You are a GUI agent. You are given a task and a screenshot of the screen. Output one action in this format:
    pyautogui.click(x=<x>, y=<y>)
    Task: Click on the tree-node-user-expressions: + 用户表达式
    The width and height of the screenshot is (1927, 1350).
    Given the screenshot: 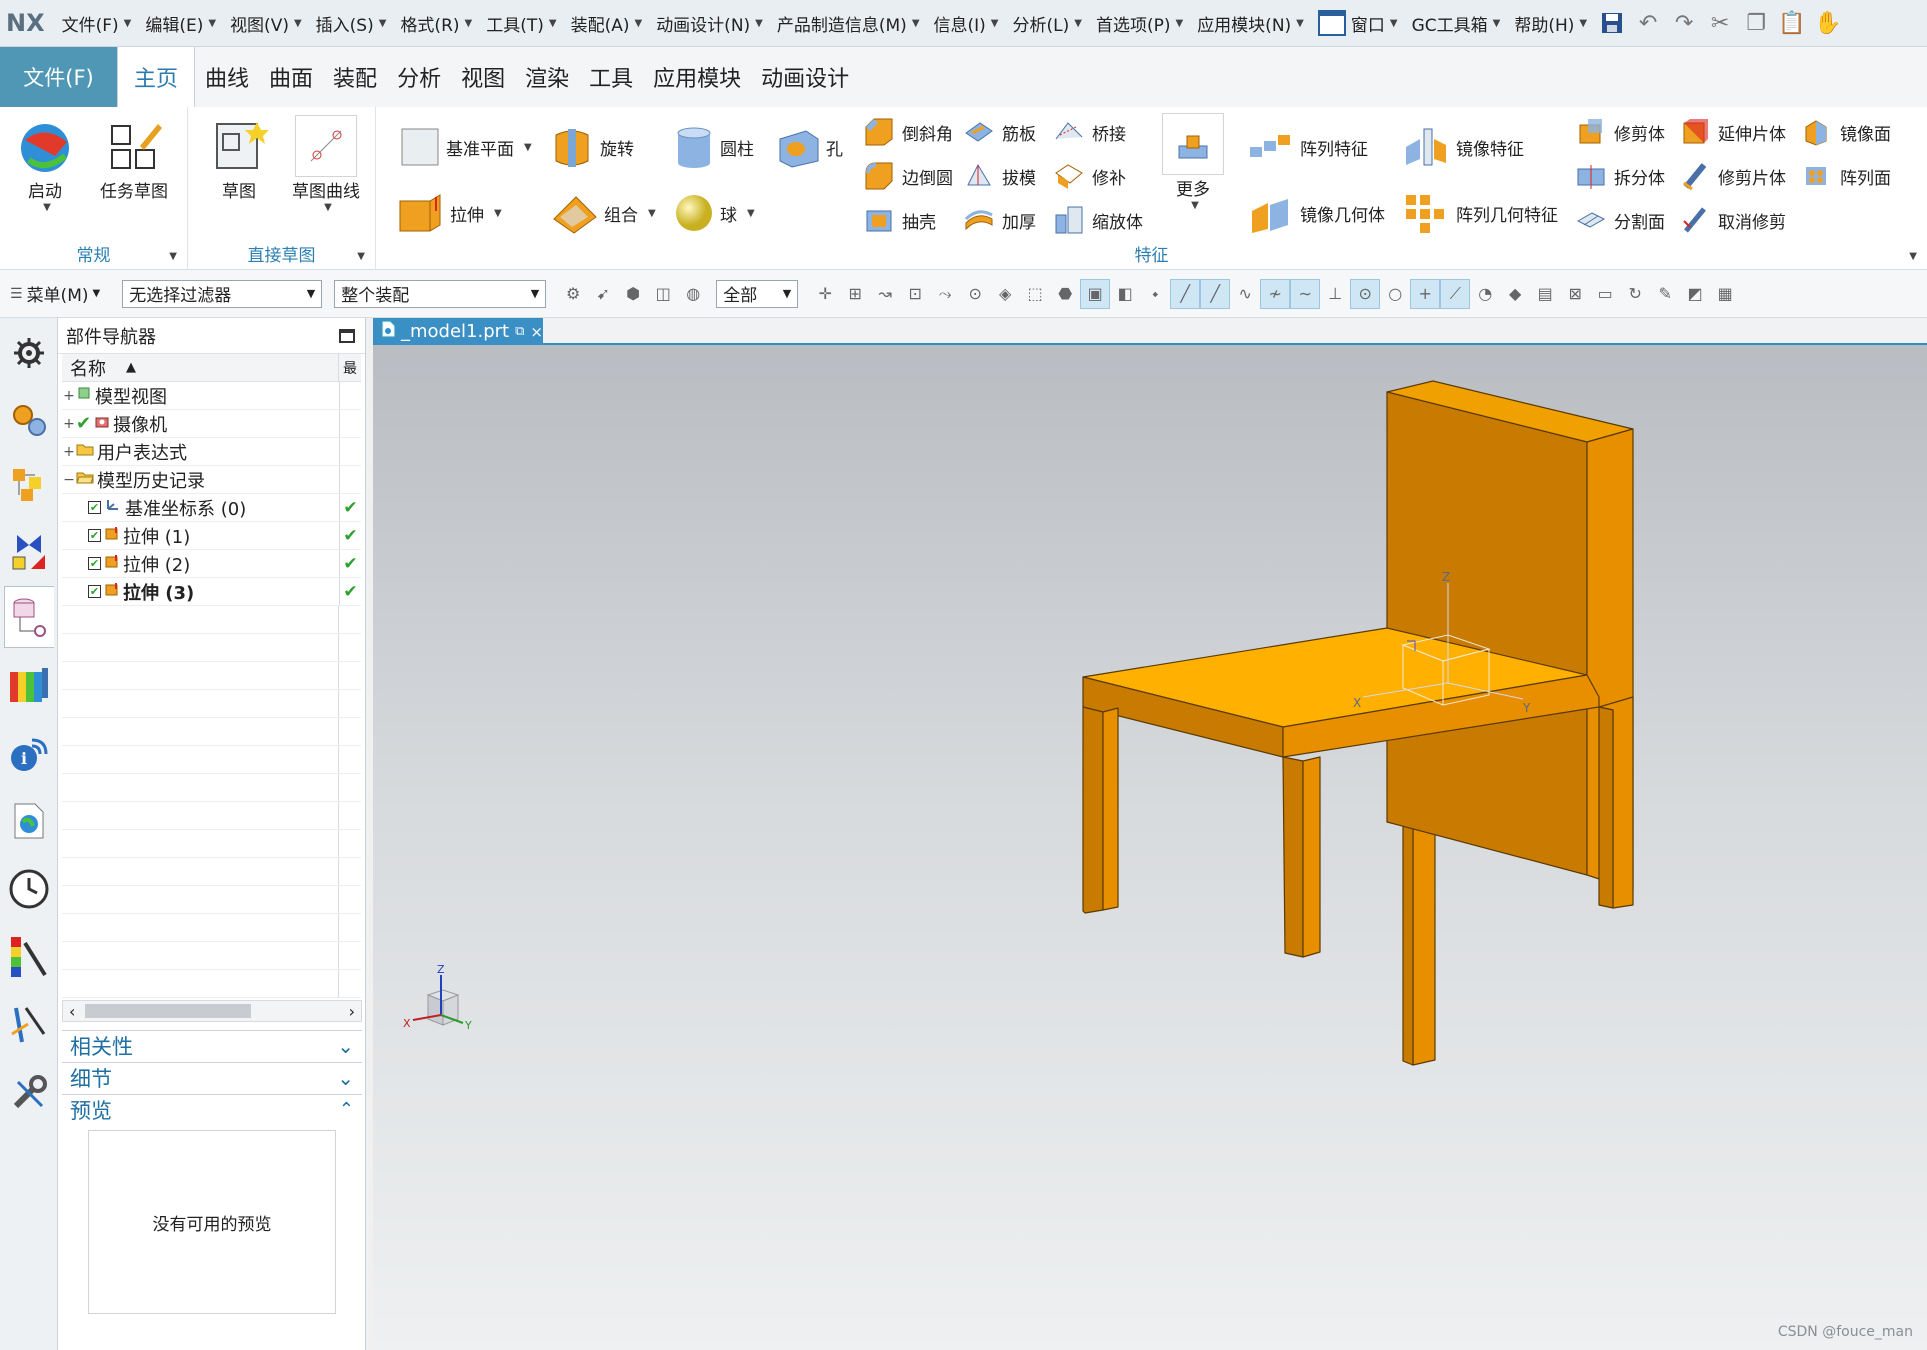 What is the action you would take?
    pyautogui.click(x=211, y=452)
    